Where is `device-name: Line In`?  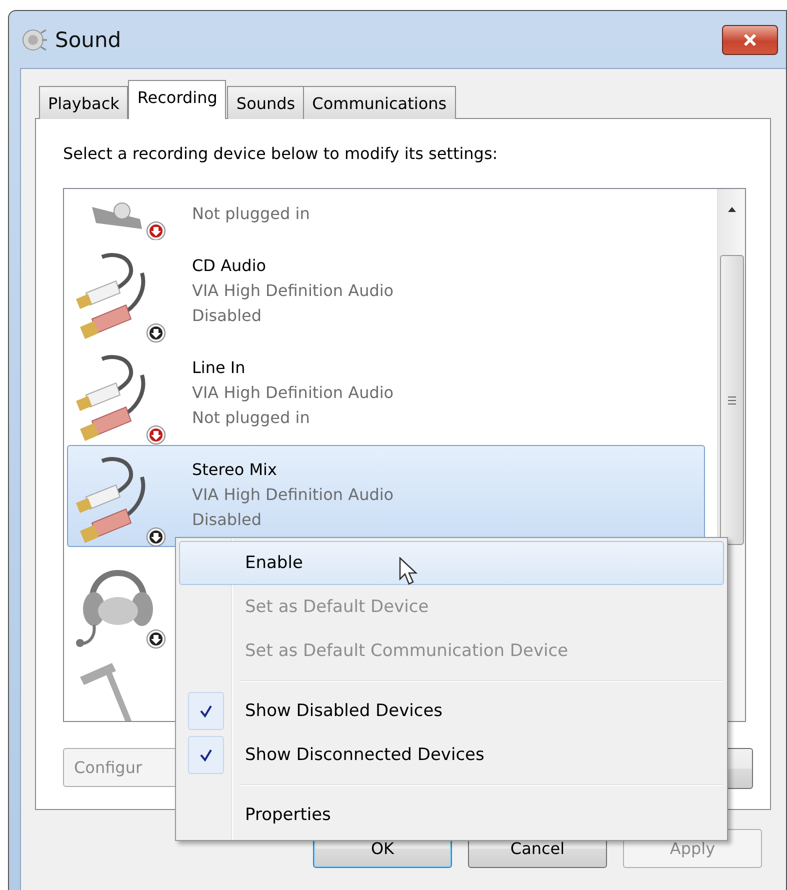 device-name: Line In is located at coordinates (219, 368).